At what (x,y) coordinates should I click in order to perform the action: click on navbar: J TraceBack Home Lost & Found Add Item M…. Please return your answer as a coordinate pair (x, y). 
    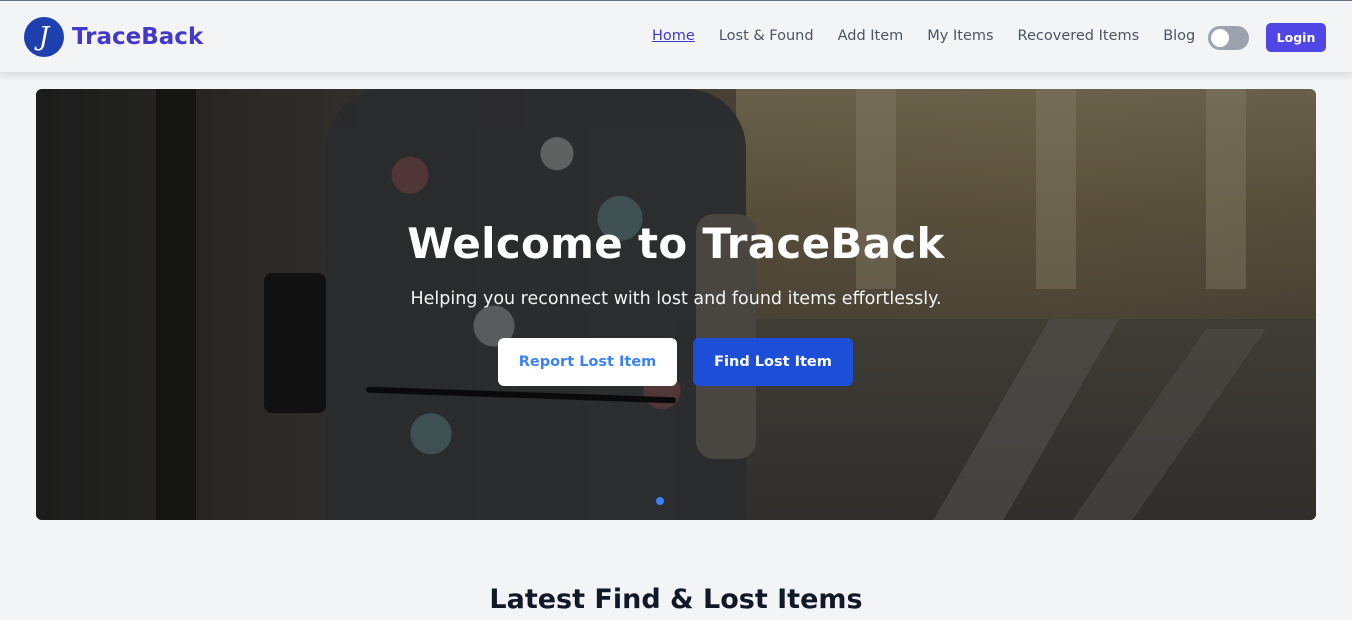
    Looking at the image, I should click on (676, 36).